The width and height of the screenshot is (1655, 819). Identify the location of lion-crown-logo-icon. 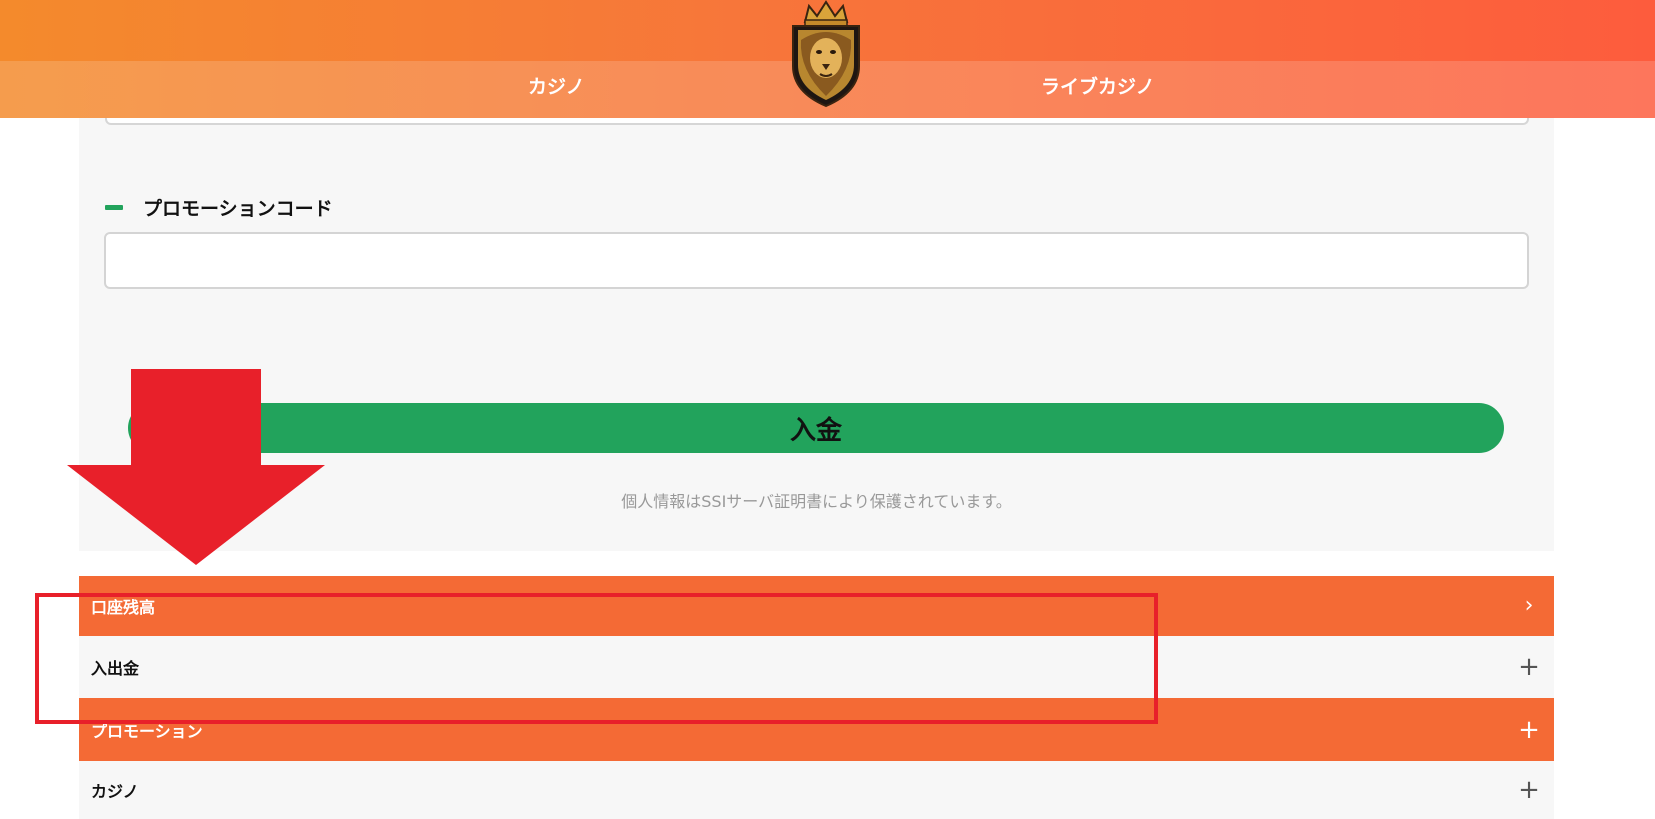
(826, 54).